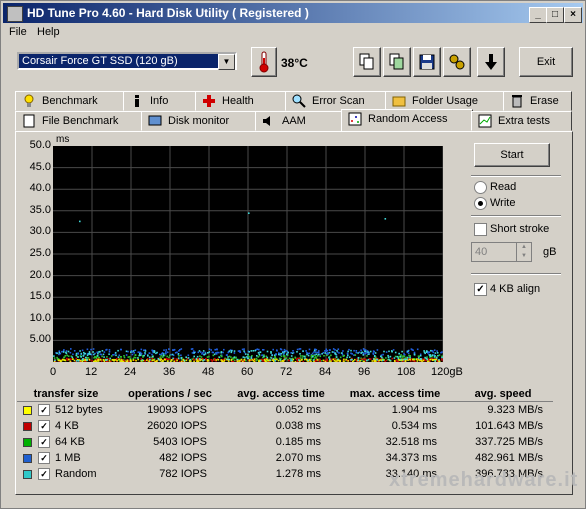 The height and width of the screenshot is (509, 586). I want to click on download-button, so click(491, 62).